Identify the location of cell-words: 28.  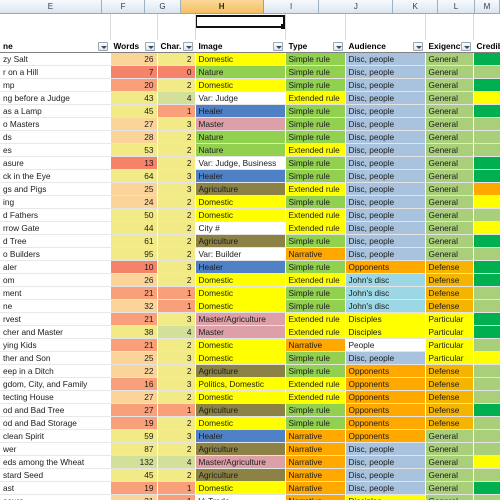
(133, 137).